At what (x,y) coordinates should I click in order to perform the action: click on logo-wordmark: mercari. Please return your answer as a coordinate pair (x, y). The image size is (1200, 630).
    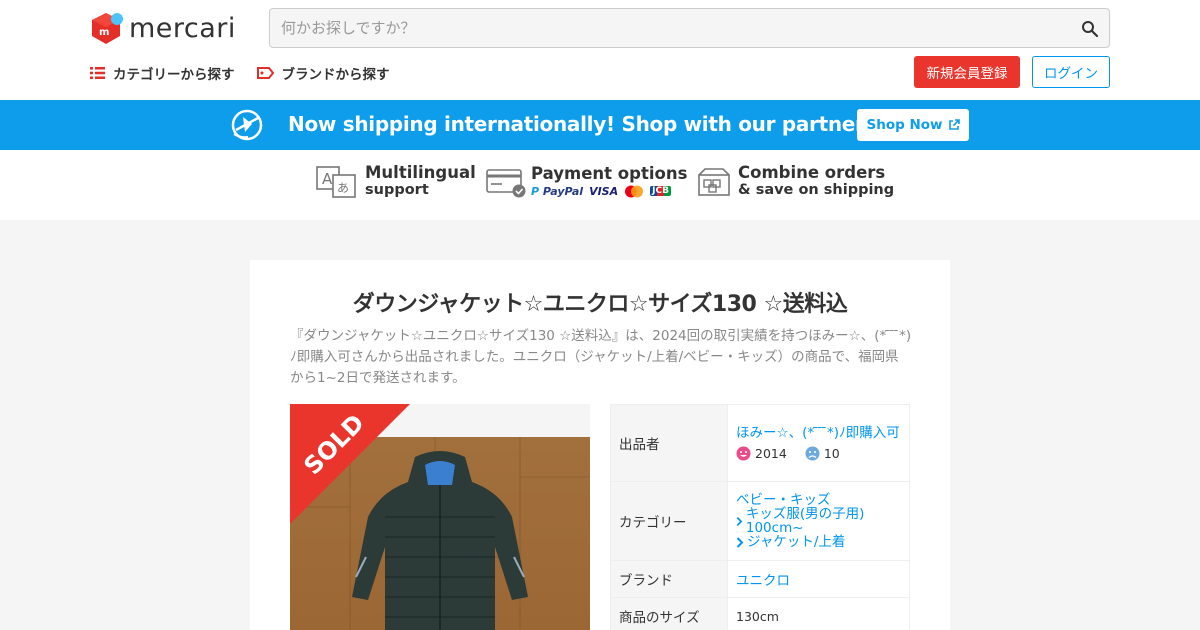
    Looking at the image, I should click on (182, 28).